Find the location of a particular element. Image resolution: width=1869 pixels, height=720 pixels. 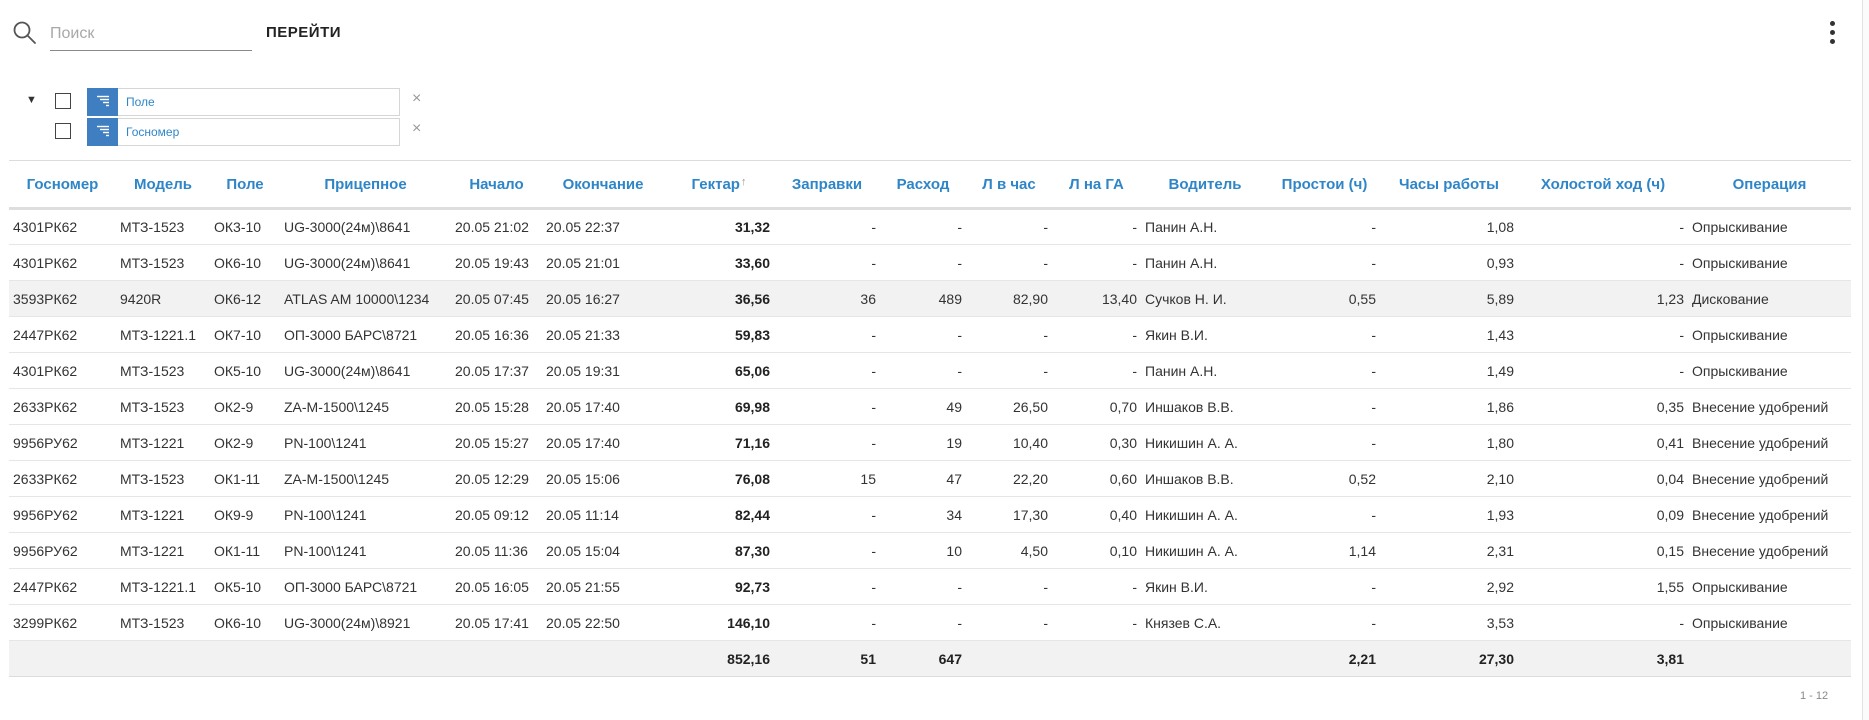

table-cell: 1,93 is located at coordinates (1500, 514).